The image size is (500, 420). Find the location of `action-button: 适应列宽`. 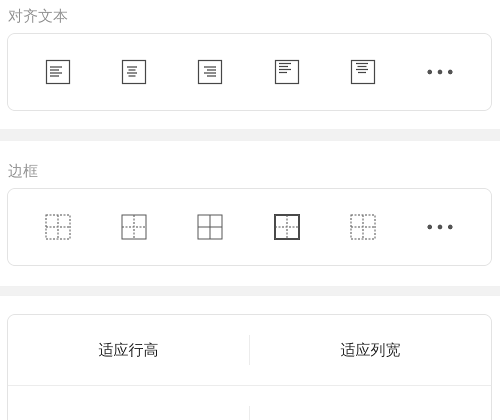

action-button: 适应列宽 is located at coordinates (370, 350).